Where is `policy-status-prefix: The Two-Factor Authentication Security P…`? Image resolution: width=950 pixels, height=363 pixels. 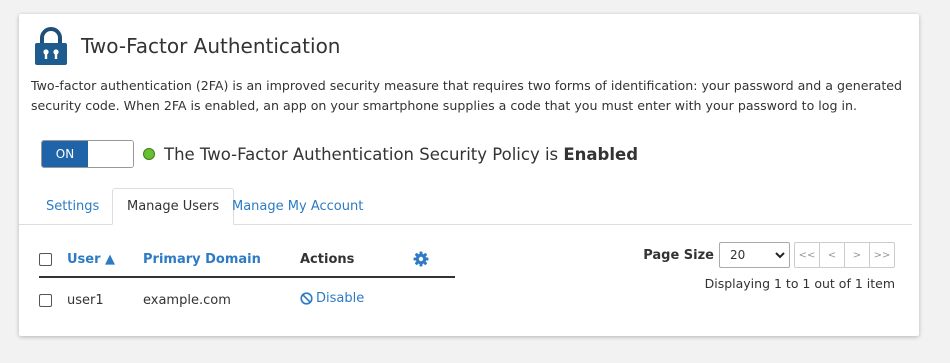 policy-status-prefix: The Two-Factor Authentication Security P… is located at coordinates (364, 154).